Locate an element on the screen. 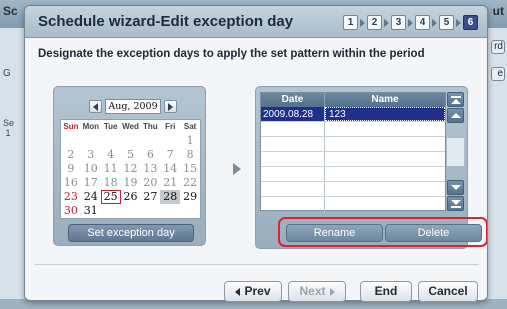 This screenshot has height=309, width=507. calendar-day: 15 is located at coordinates (190, 169).